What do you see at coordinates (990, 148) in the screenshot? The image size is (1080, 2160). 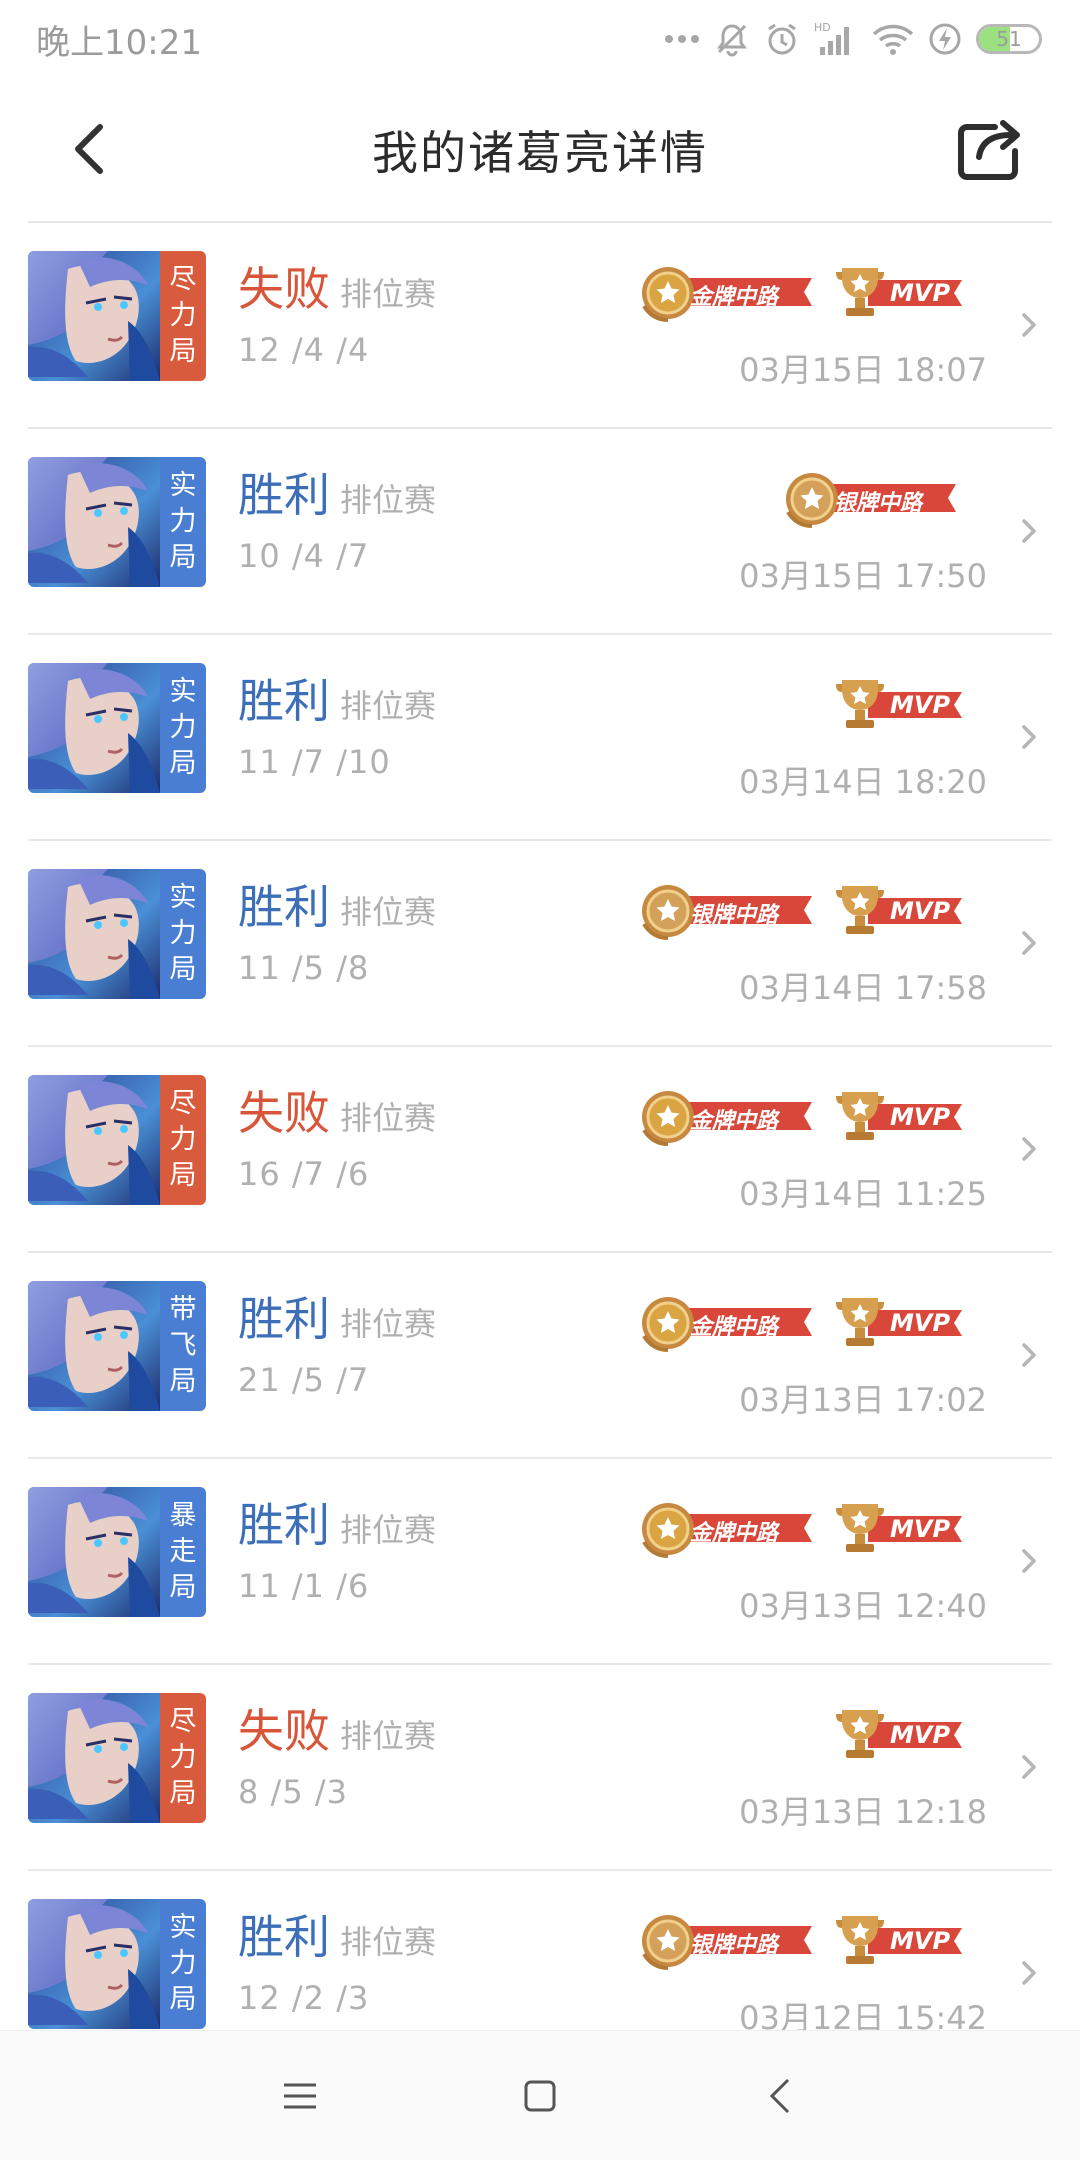 I see `share-button` at bounding box center [990, 148].